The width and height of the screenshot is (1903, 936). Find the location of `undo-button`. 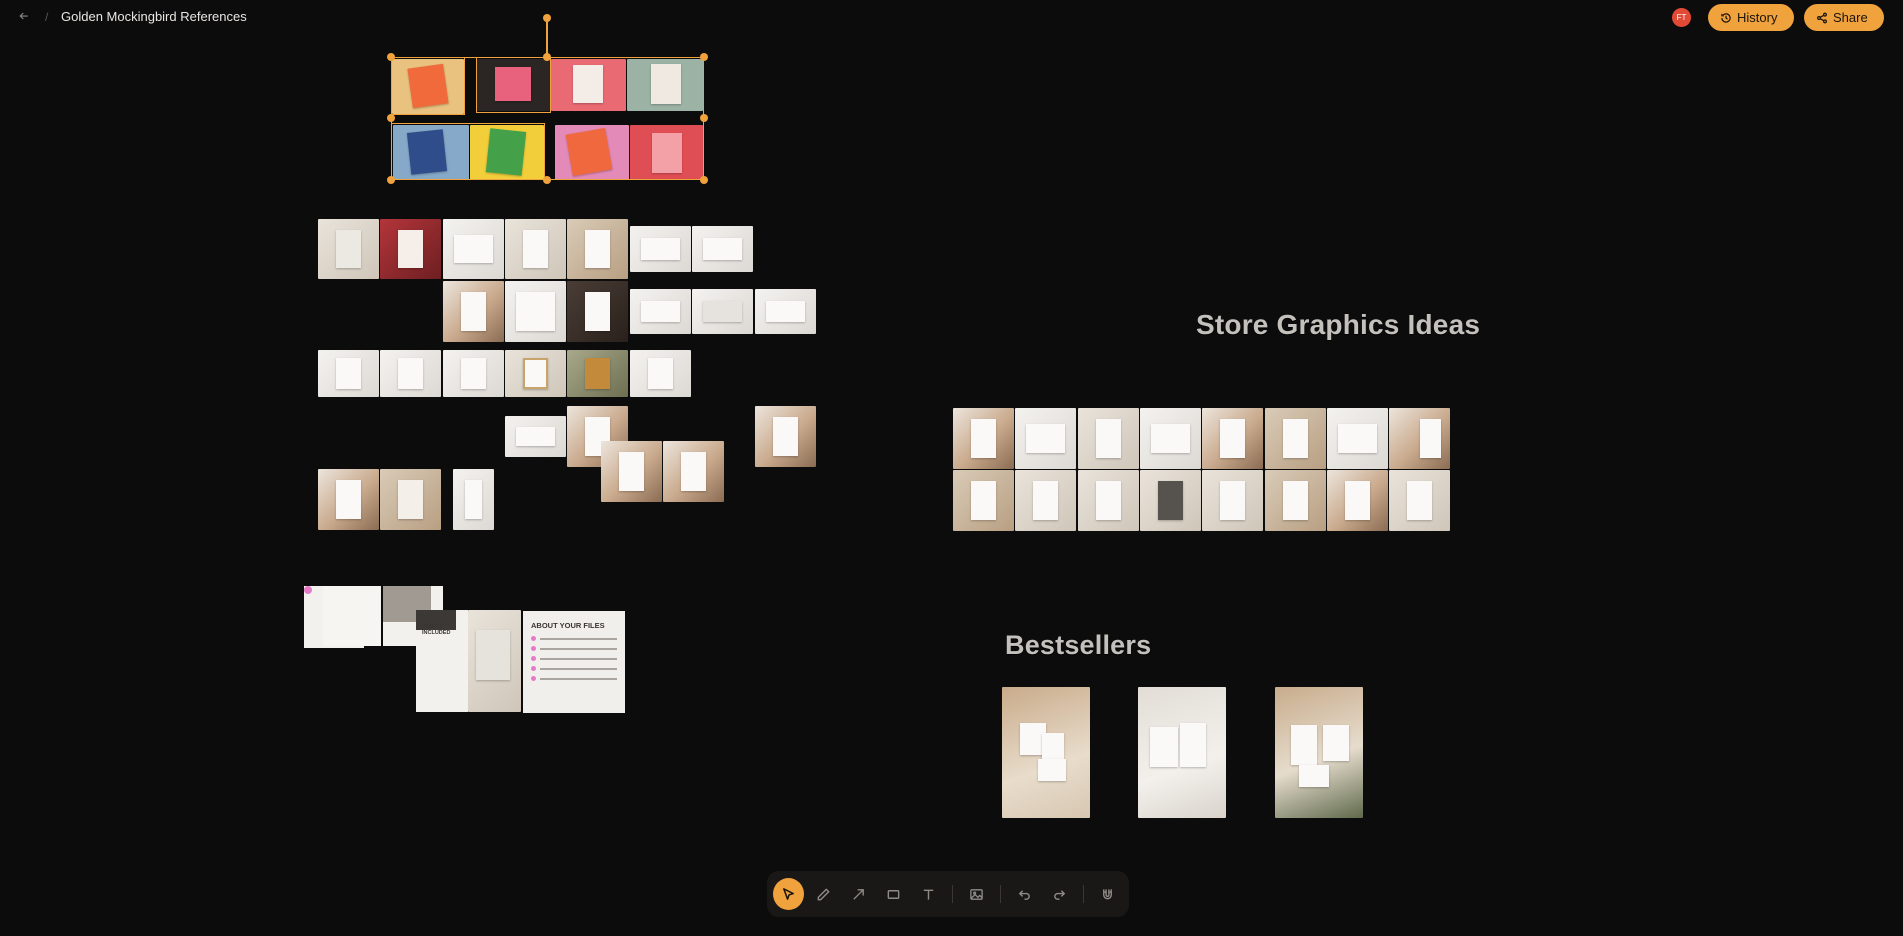

undo-button is located at coordinates (1024, 894).